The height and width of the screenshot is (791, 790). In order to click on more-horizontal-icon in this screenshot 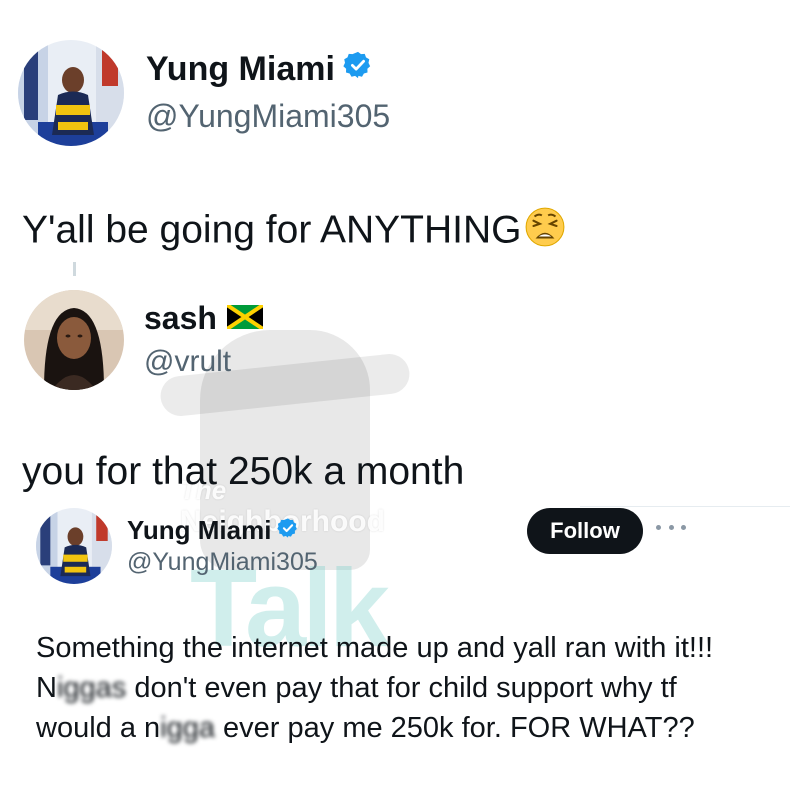, I will do `click(671, 527)`.